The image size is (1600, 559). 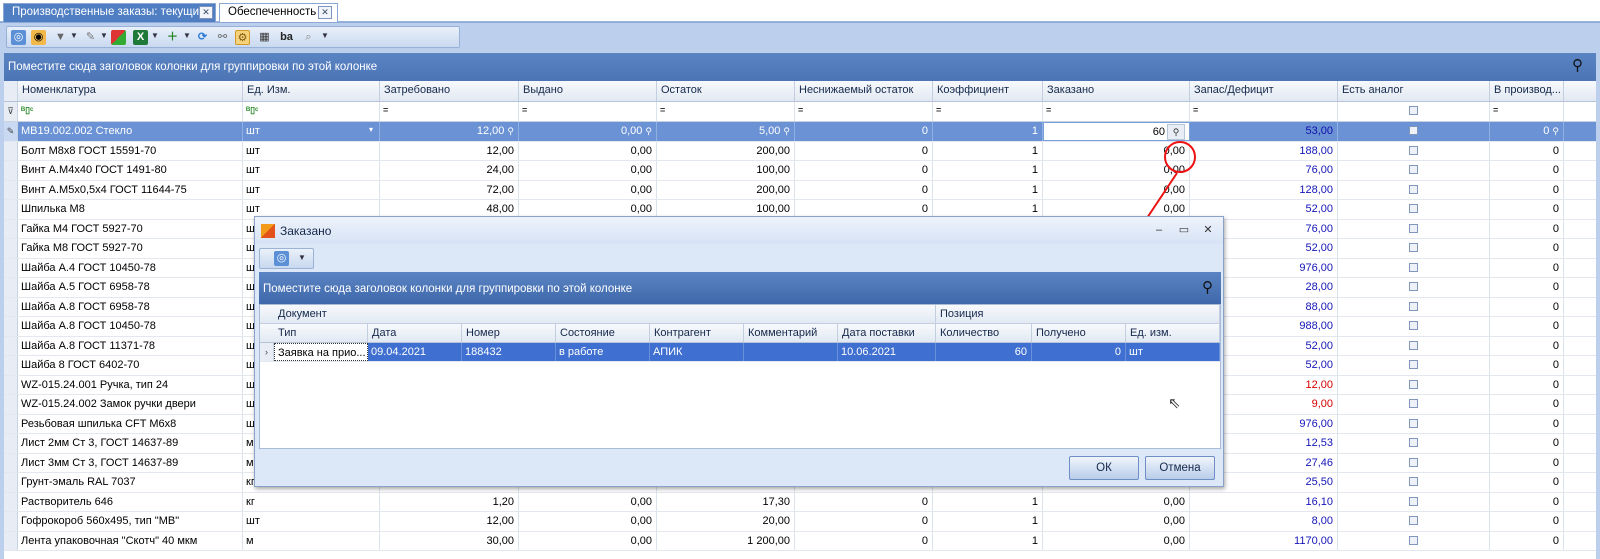 What do you see at coordinates (264, 37) in the screenshot?
I see `traffic-light-icon: ▦` at bounding box center [264, 37].